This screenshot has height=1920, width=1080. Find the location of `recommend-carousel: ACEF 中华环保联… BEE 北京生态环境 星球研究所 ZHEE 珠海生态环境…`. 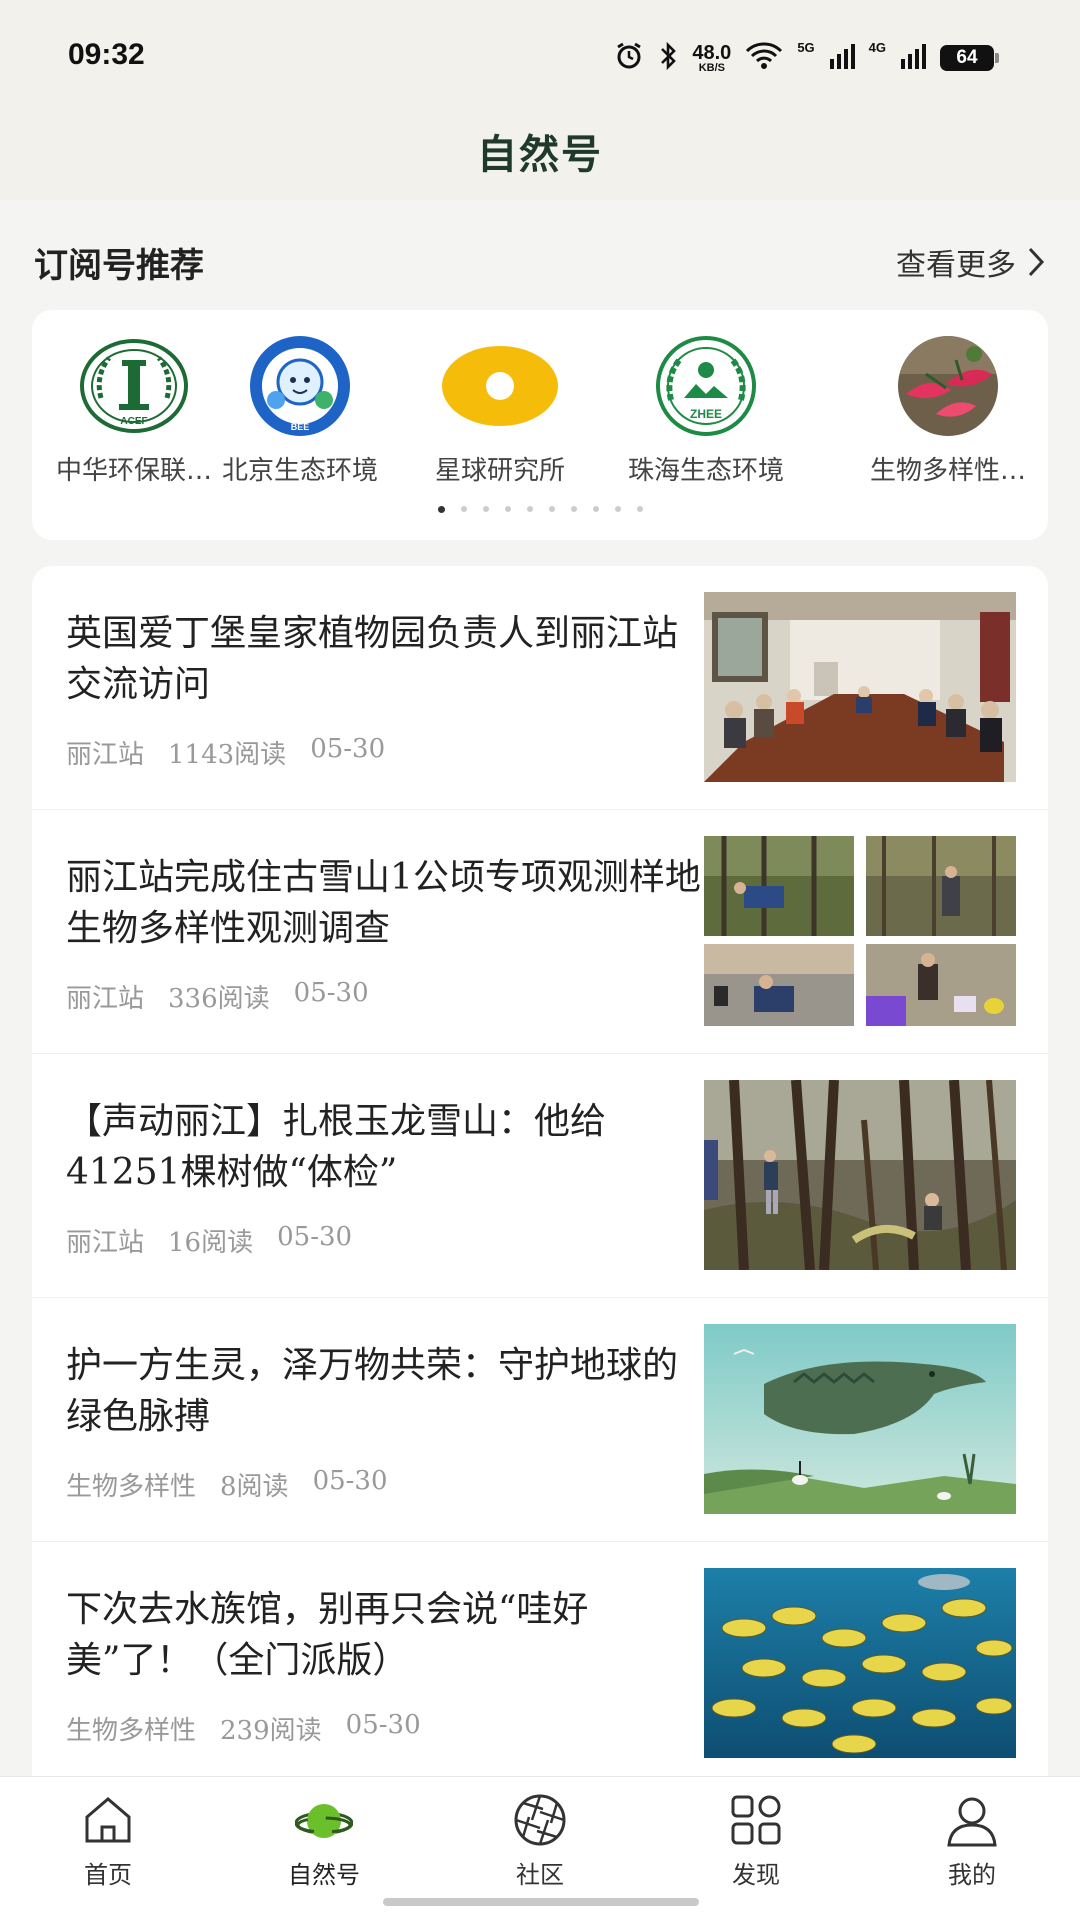

recommend-carousel: ACEF 中华环保联… BEE 北京生态环境 星球研究所 ZHEE 珠海生态环境… is located at coordinates (540, 425).